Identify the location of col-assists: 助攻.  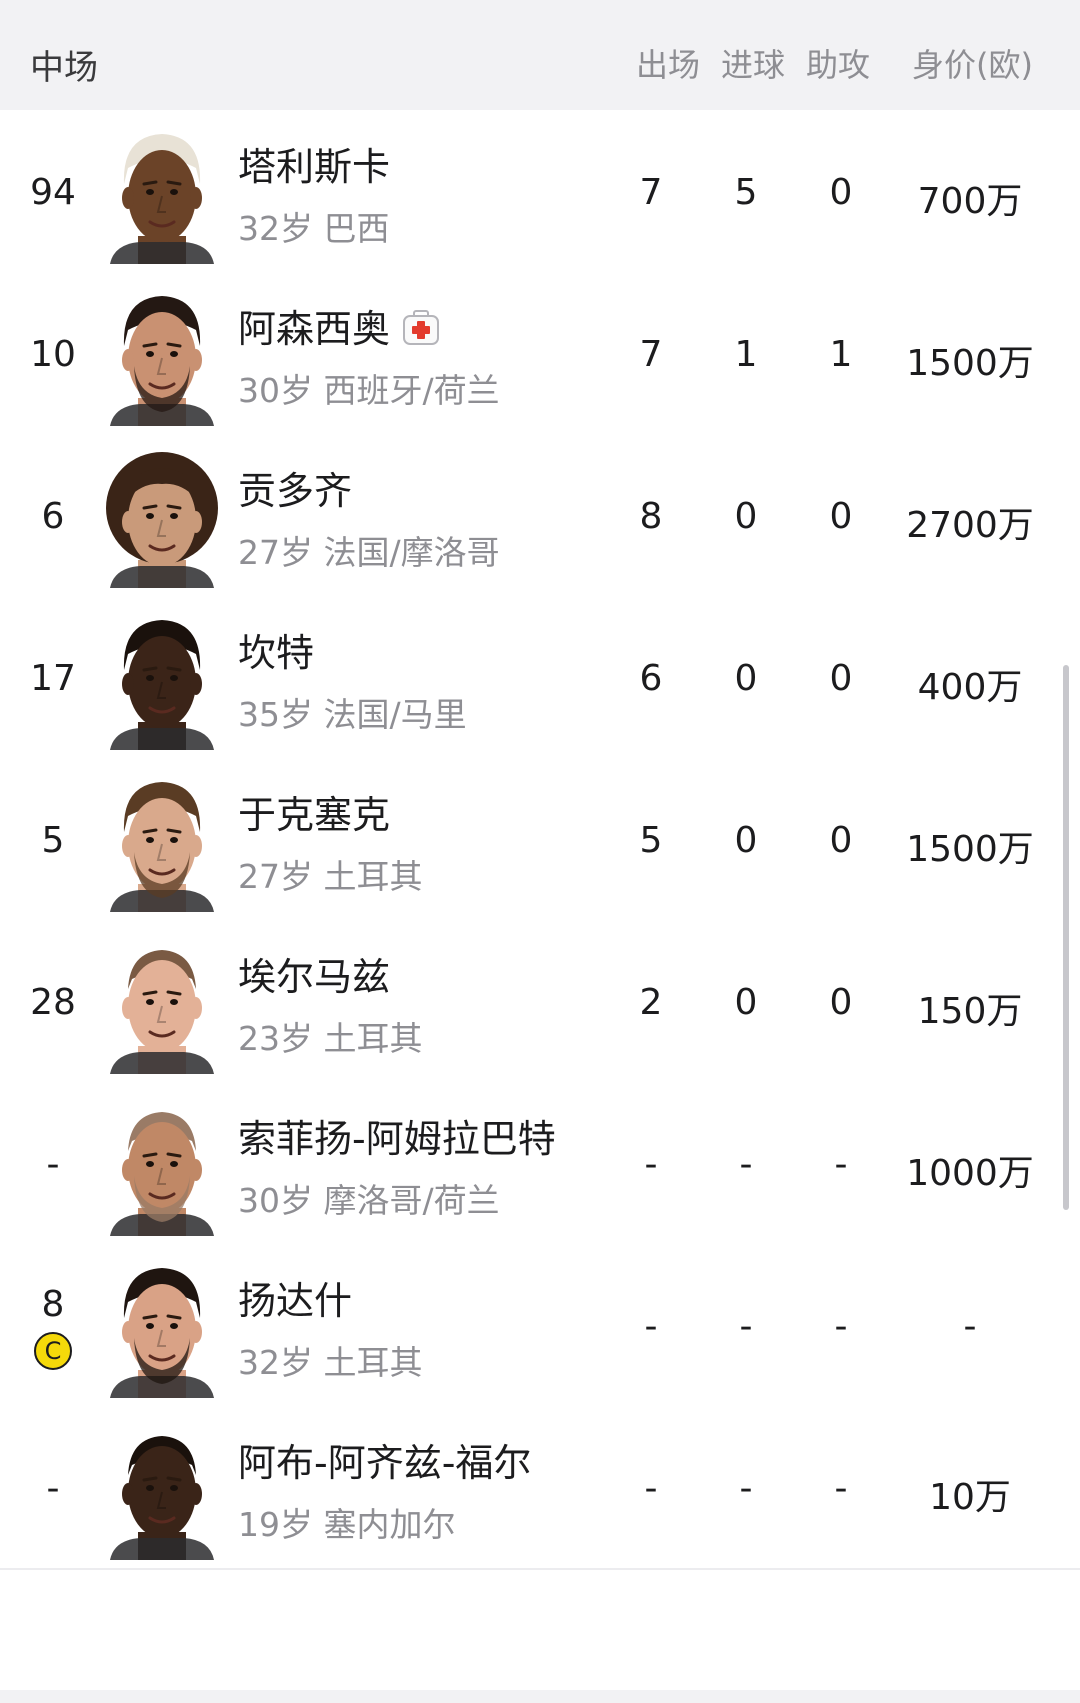
(837, 65).